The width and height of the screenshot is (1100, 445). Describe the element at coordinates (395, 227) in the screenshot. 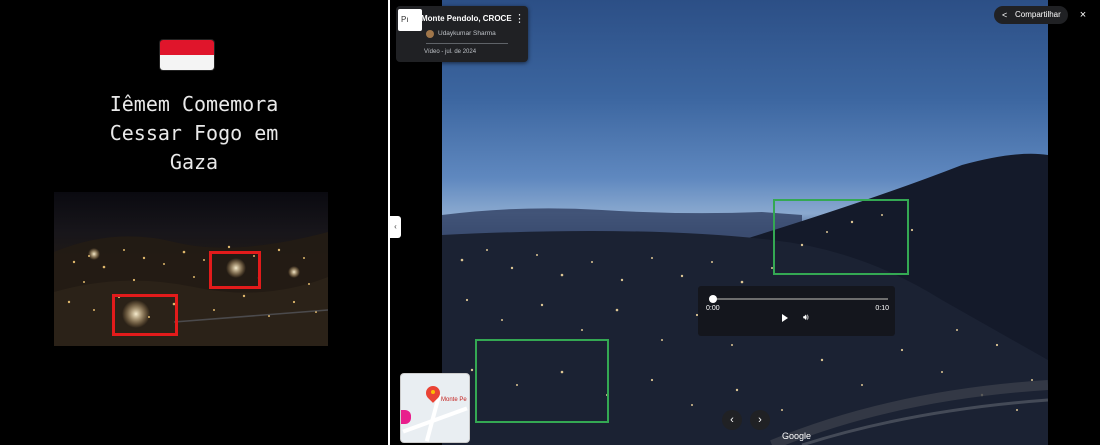

I see `collapse-panel-button: ‹` at that location.